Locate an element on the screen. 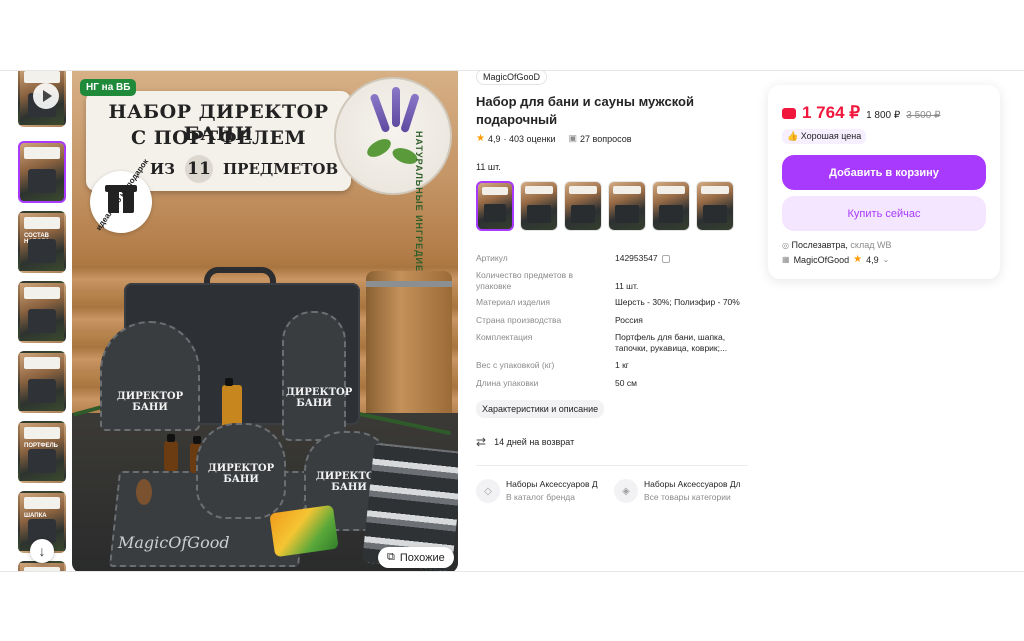 This screenshot has height=641, width=1024. link-subtitle: В каталог бренда is located at coordinates (540, 497).